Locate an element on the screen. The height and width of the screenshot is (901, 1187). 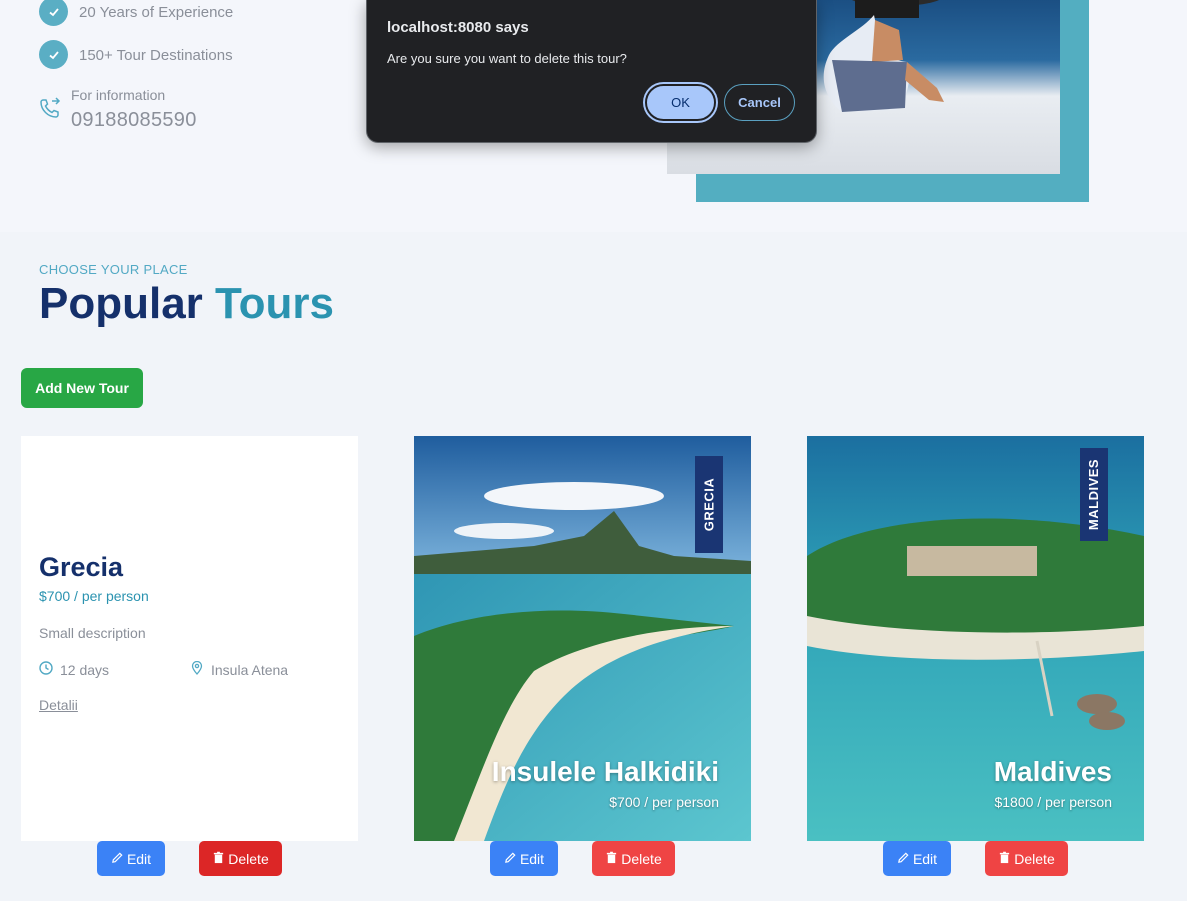
section-title: Popular Tours is located at coordinates (186, 304).